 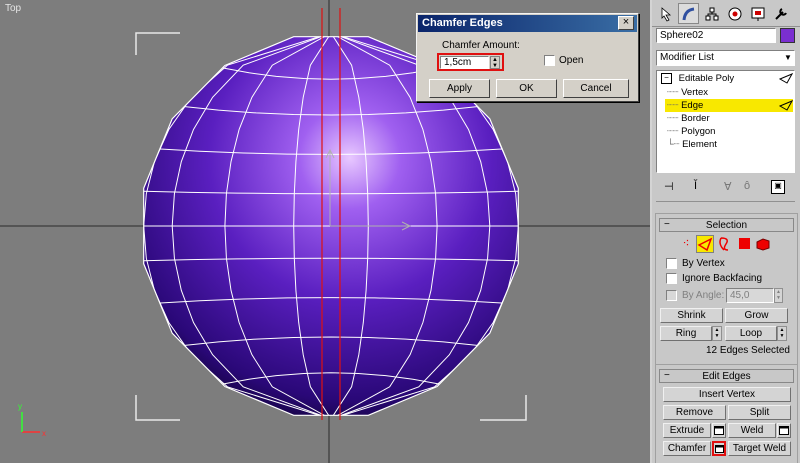 I want to click on ring-button: Ring, so click(x=686, y=333).